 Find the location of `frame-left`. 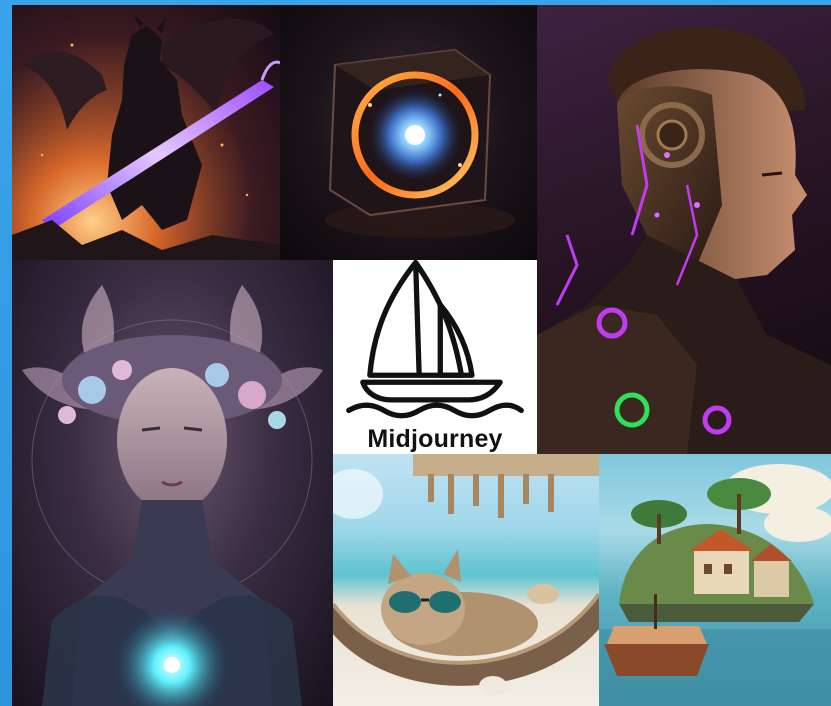

frame-left is located at coordinates (6, 353).